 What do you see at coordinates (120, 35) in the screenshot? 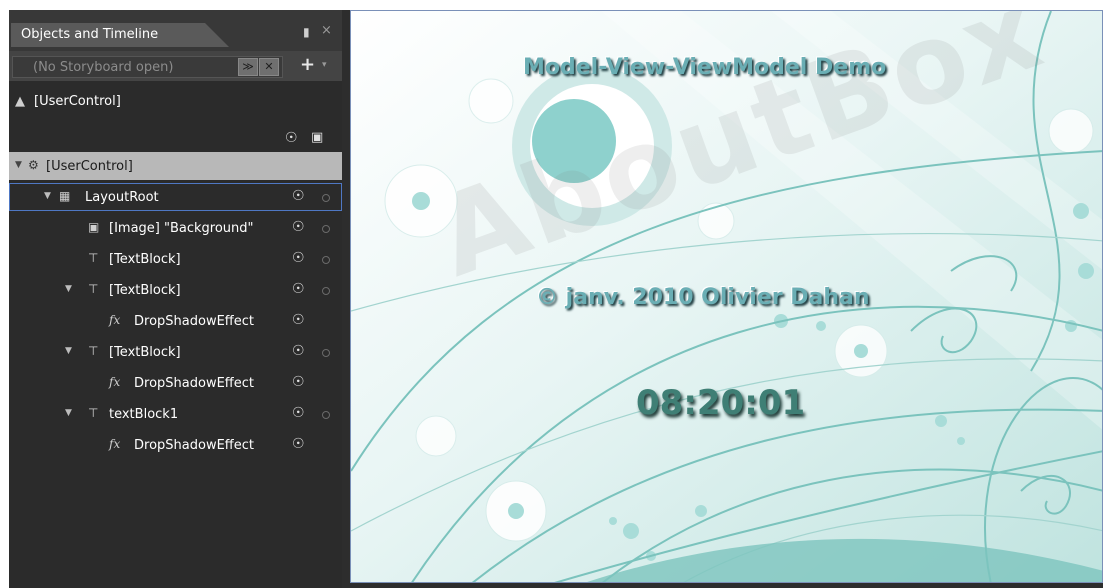
I see `tab-objects-and-timeline: Objects and Timeline` at bounding box center [120, 35].